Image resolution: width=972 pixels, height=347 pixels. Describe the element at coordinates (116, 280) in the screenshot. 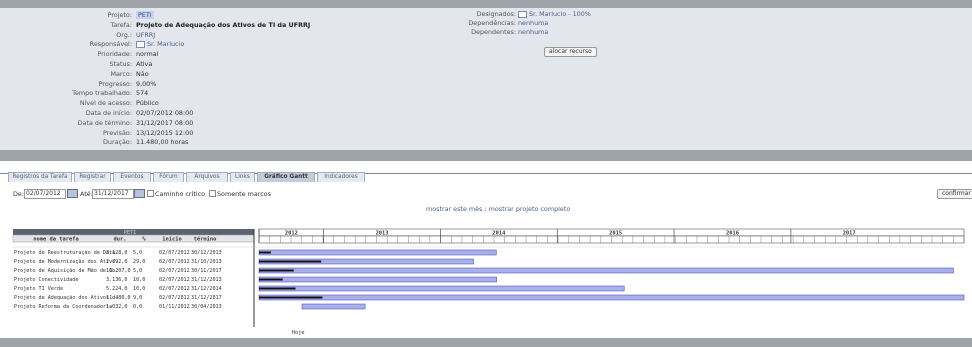

I see `task-dur: 3.136,0` at that location.